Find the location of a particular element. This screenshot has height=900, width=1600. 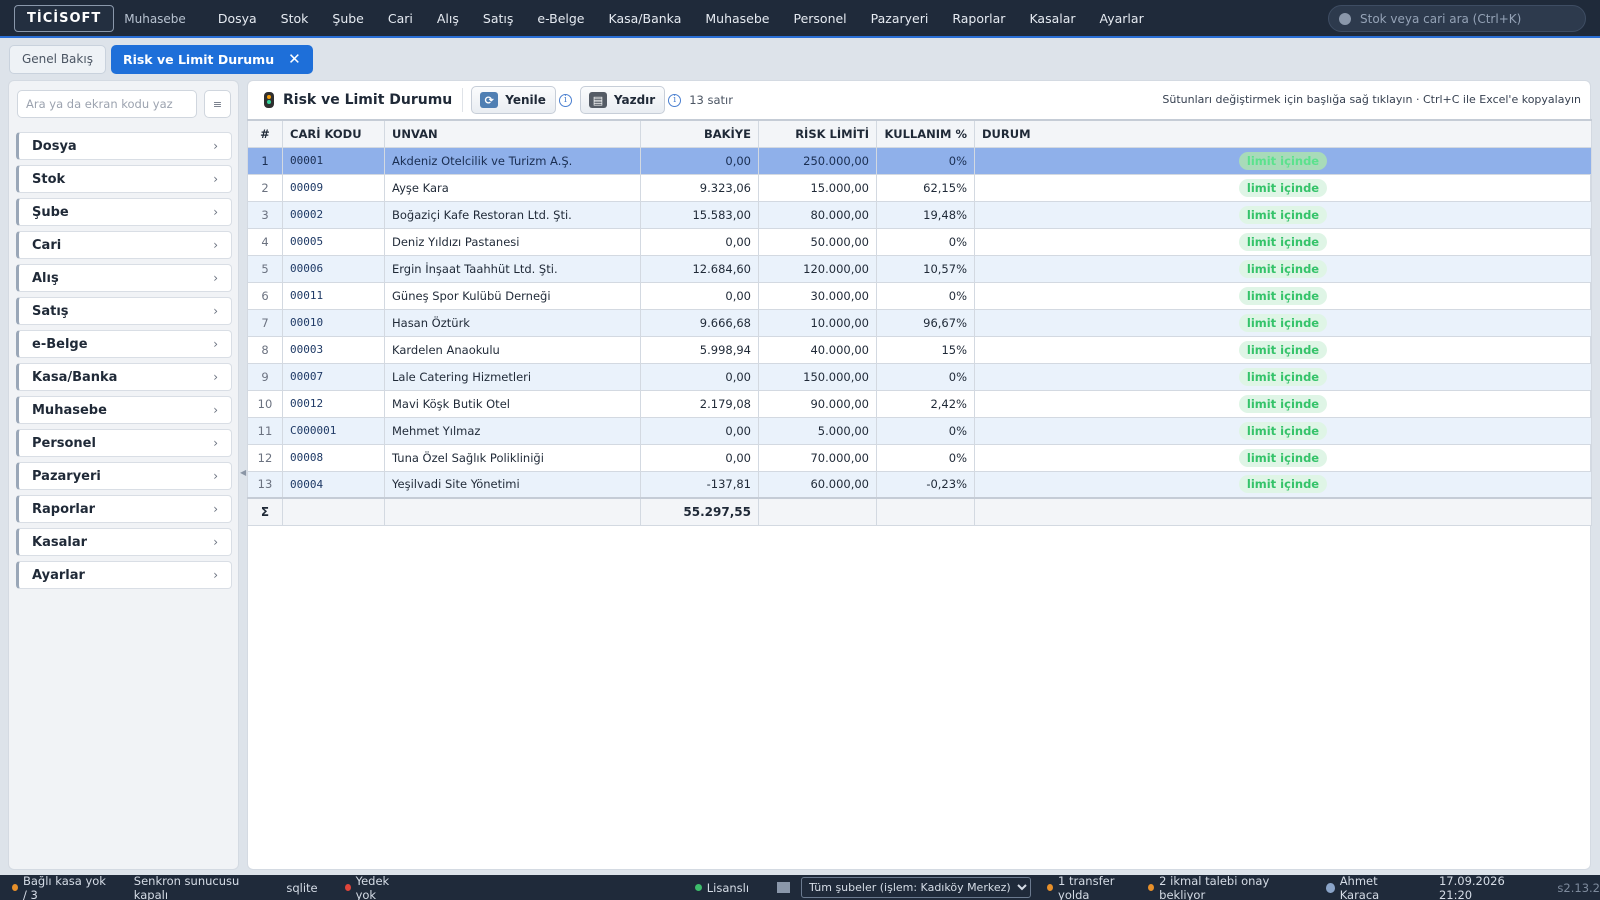

sync-status-text: Senkron sunucusu kapalı is located at coordinates (186, 886).